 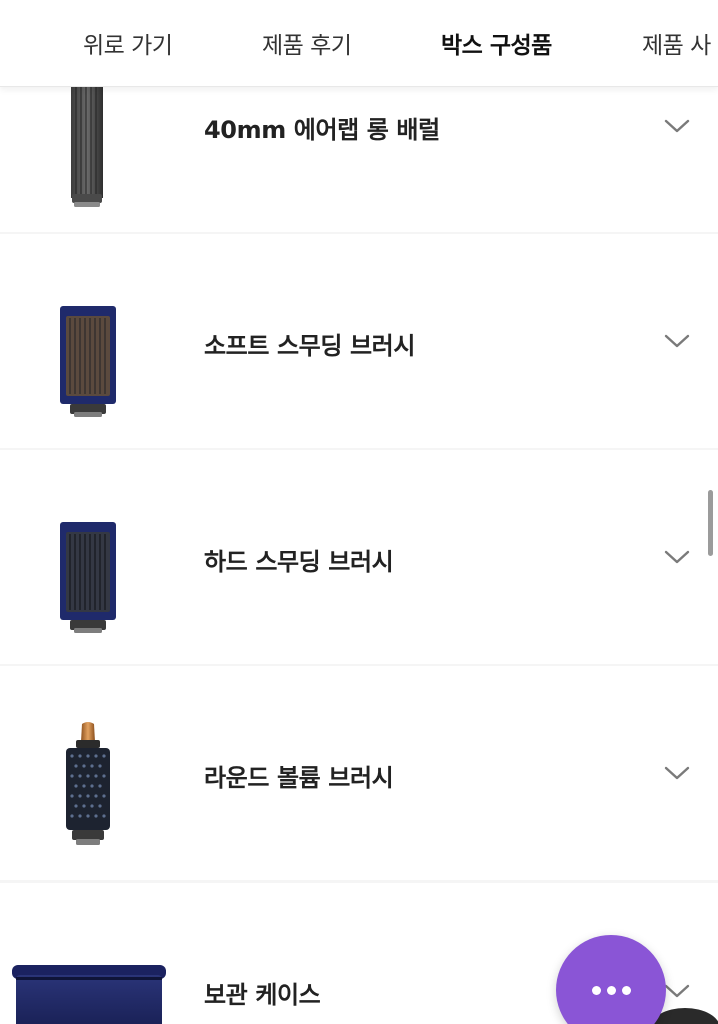 I want to click on tab-box-contents: 박스 구성품, so click(x=496, y=43).